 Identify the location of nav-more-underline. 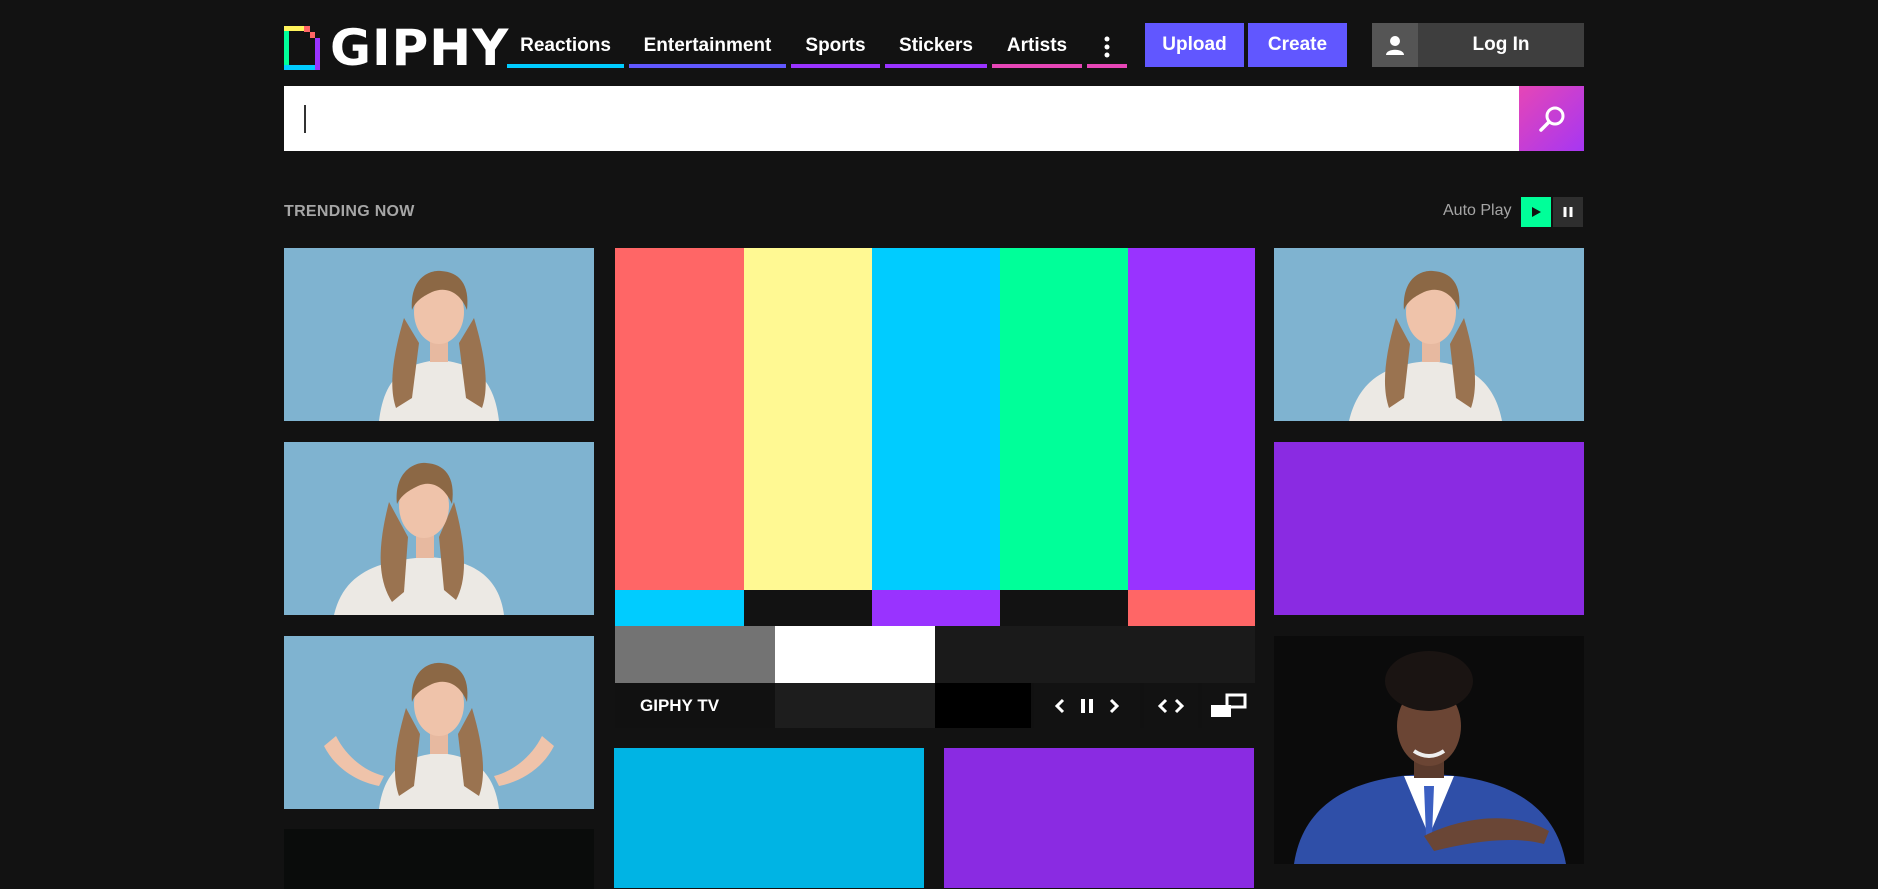
(1107, 66).